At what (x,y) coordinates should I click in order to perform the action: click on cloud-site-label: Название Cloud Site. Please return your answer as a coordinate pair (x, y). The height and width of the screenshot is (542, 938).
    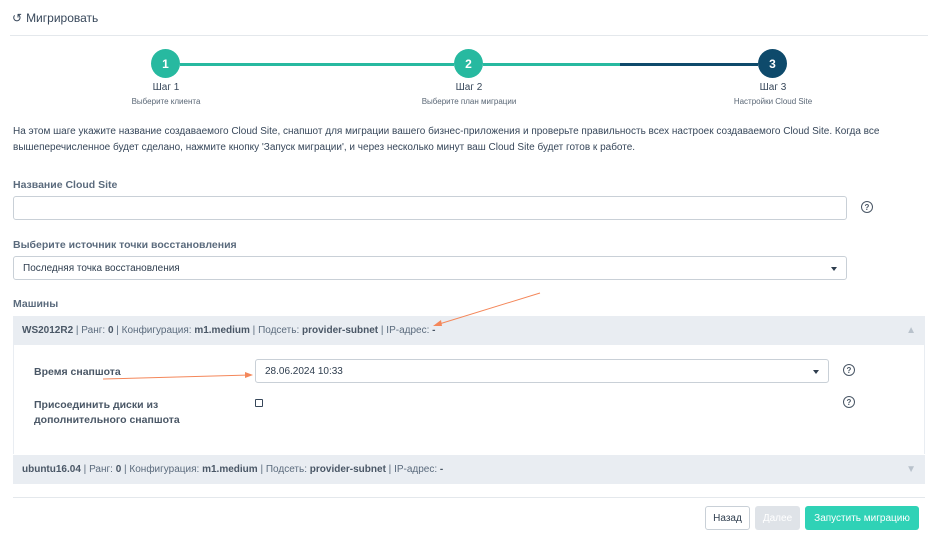
    Looking at the image, I should click on (65, 185).